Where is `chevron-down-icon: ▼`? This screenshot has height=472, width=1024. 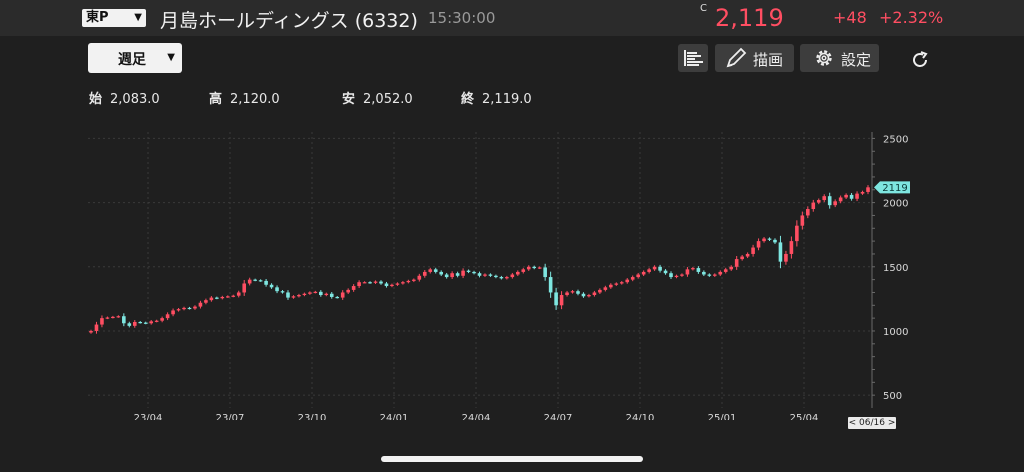 chevron-down-icon: ▼ is located at coordinates (171, 57).